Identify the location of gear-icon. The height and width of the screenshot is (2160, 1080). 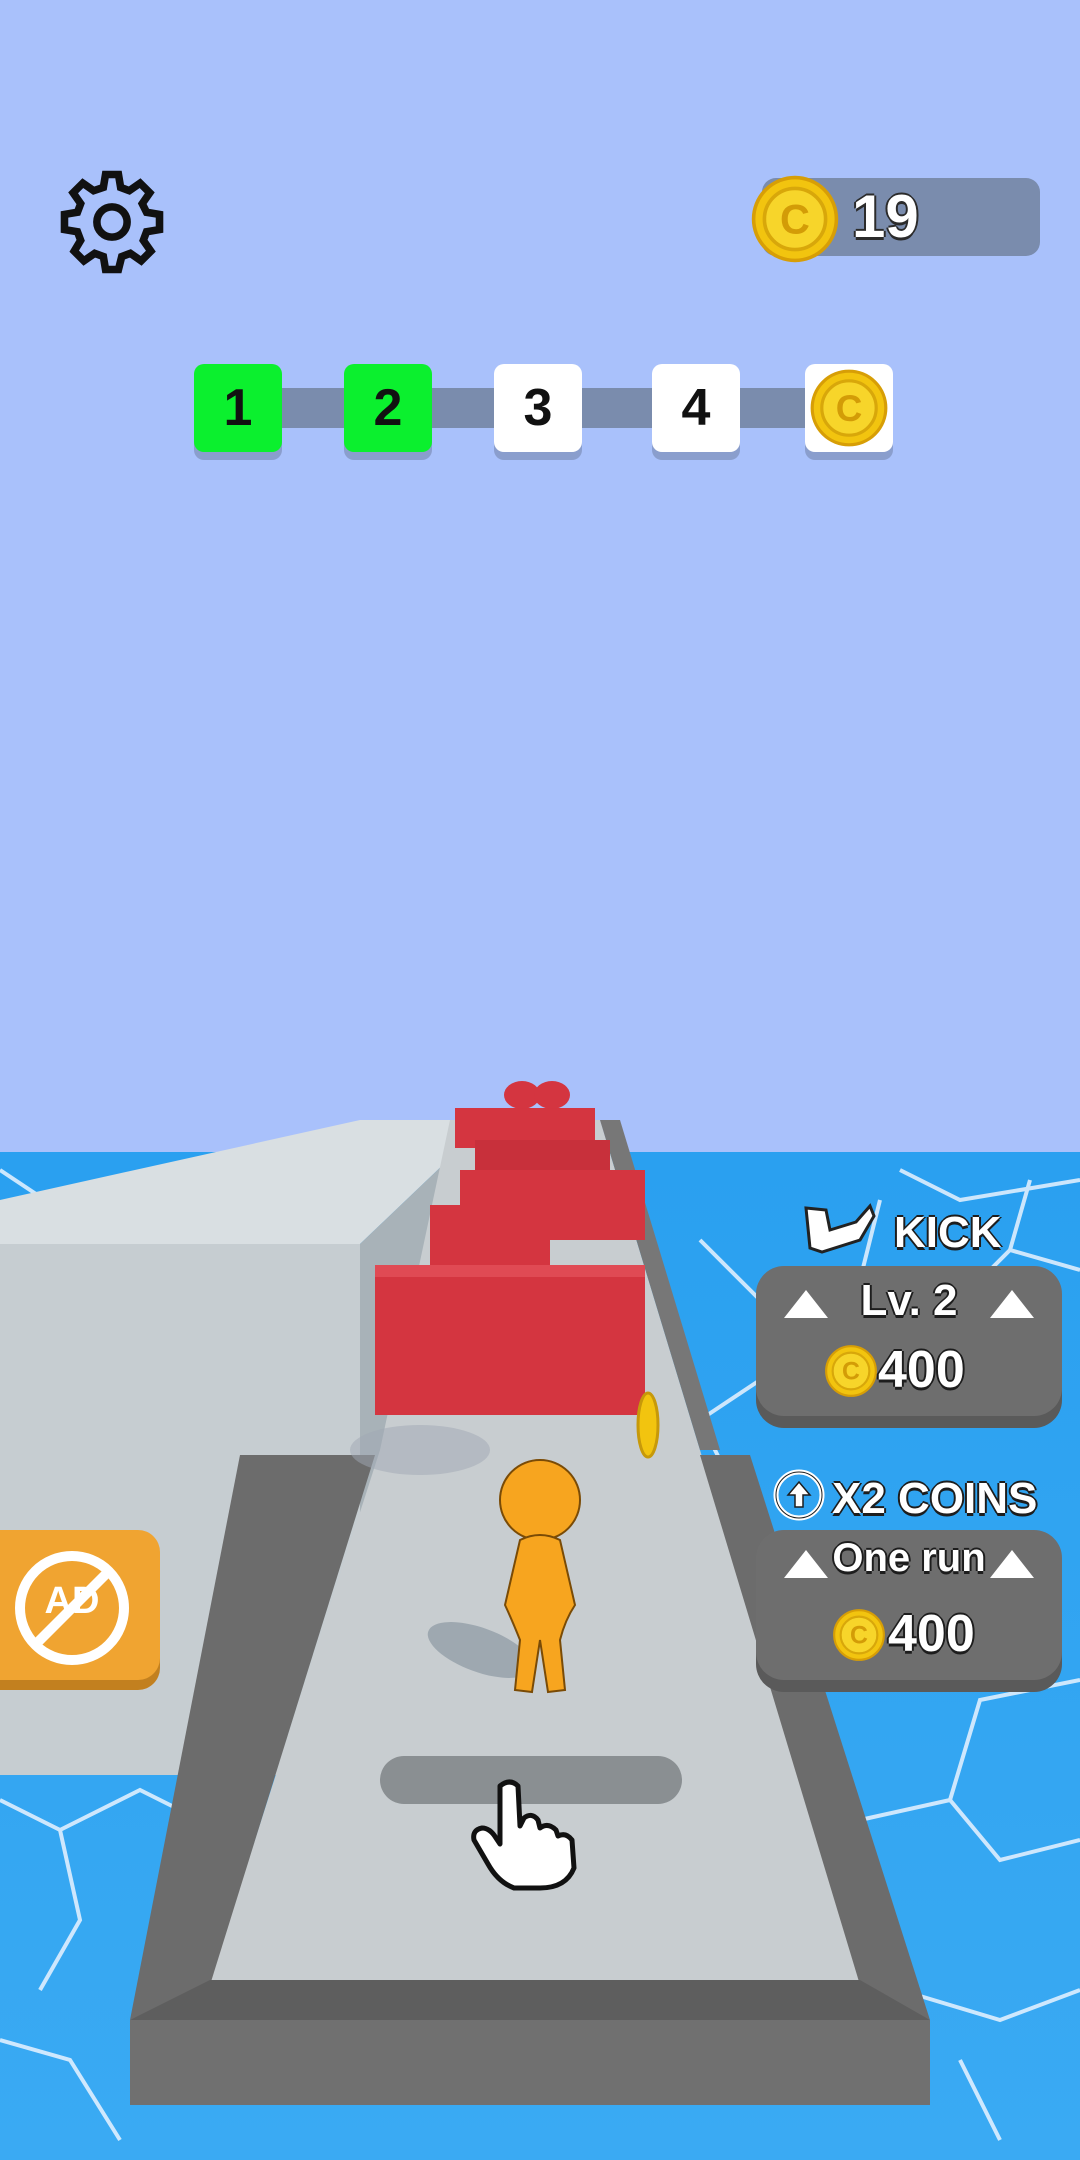
(112, 222).